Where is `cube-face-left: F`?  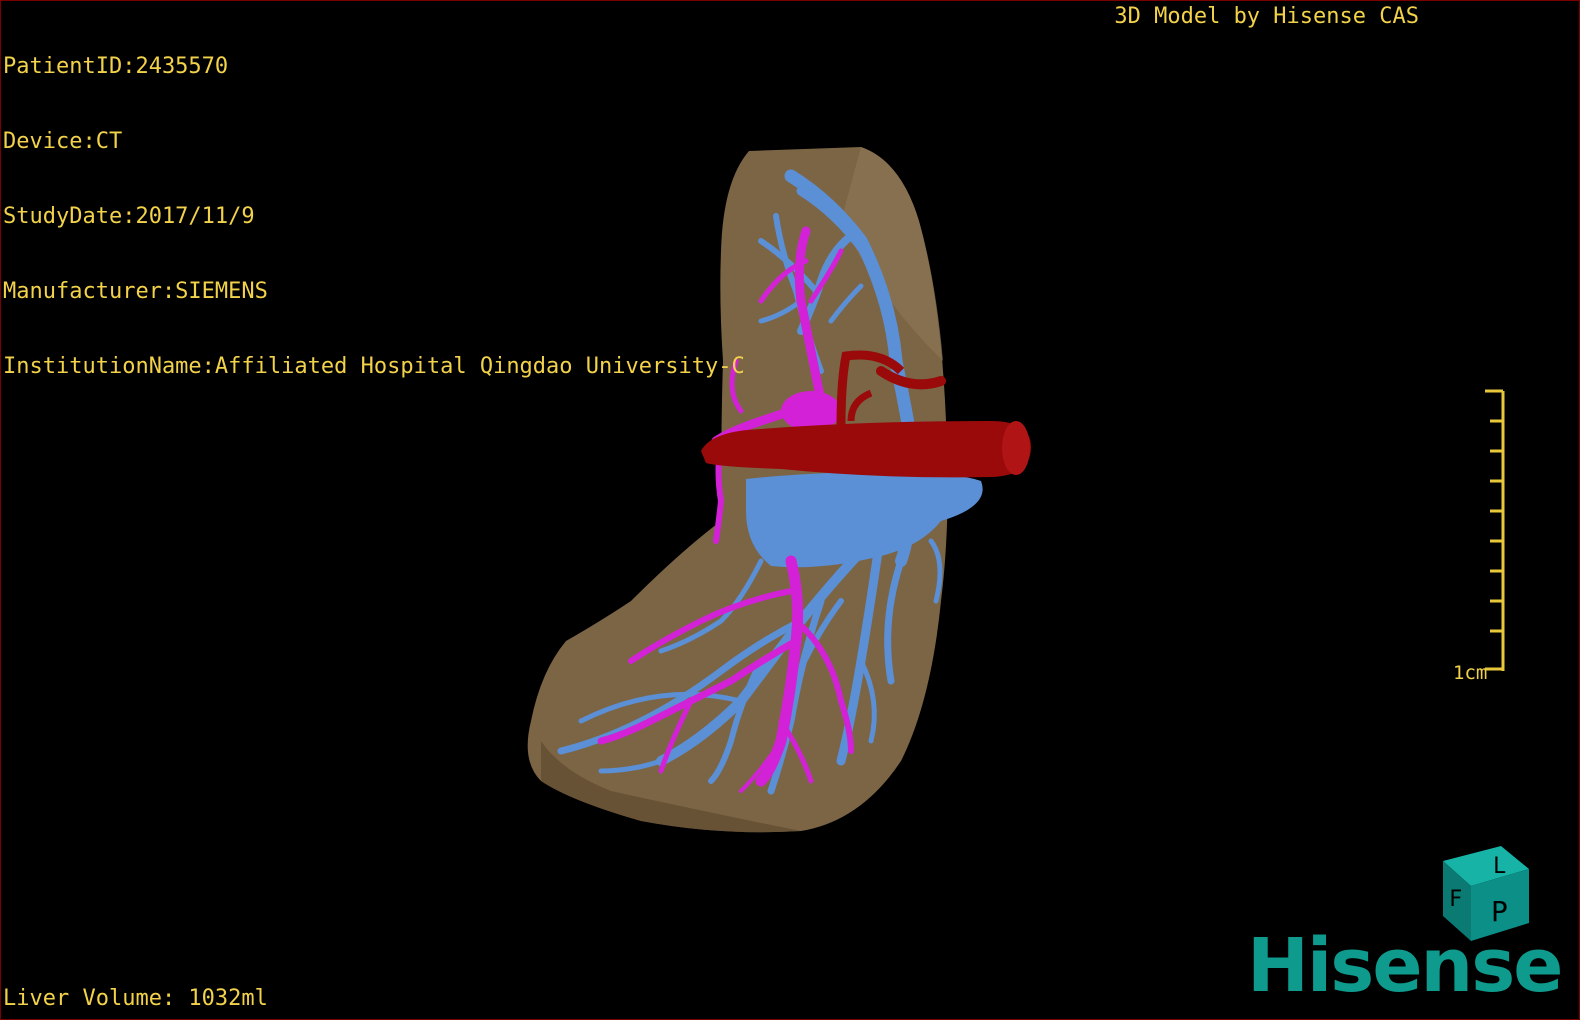 cube-face-left: F is located at coordinates (1455, 899).